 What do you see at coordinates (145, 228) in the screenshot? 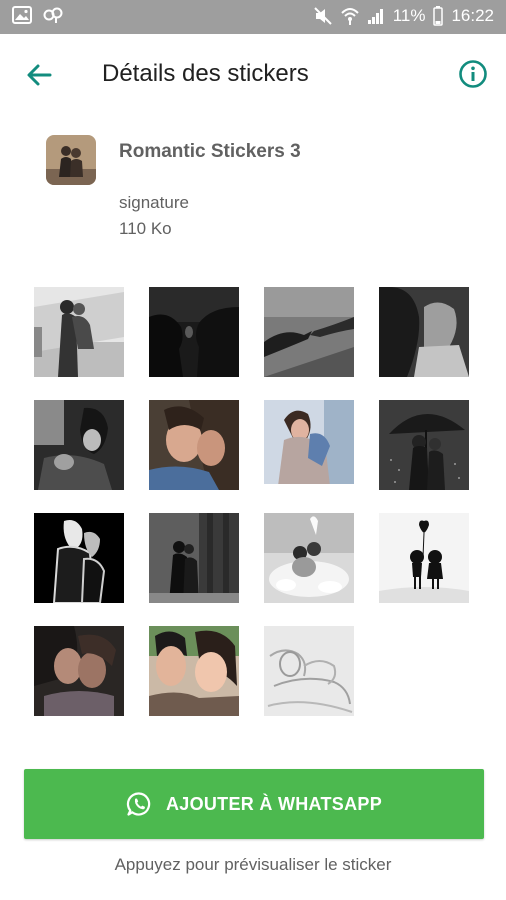
I see `pack-size: 110 Ko` at bounding box center [145, 228].